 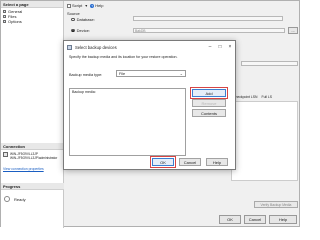 I want to click on minimize-icon: –, so click(x=210, y=47).